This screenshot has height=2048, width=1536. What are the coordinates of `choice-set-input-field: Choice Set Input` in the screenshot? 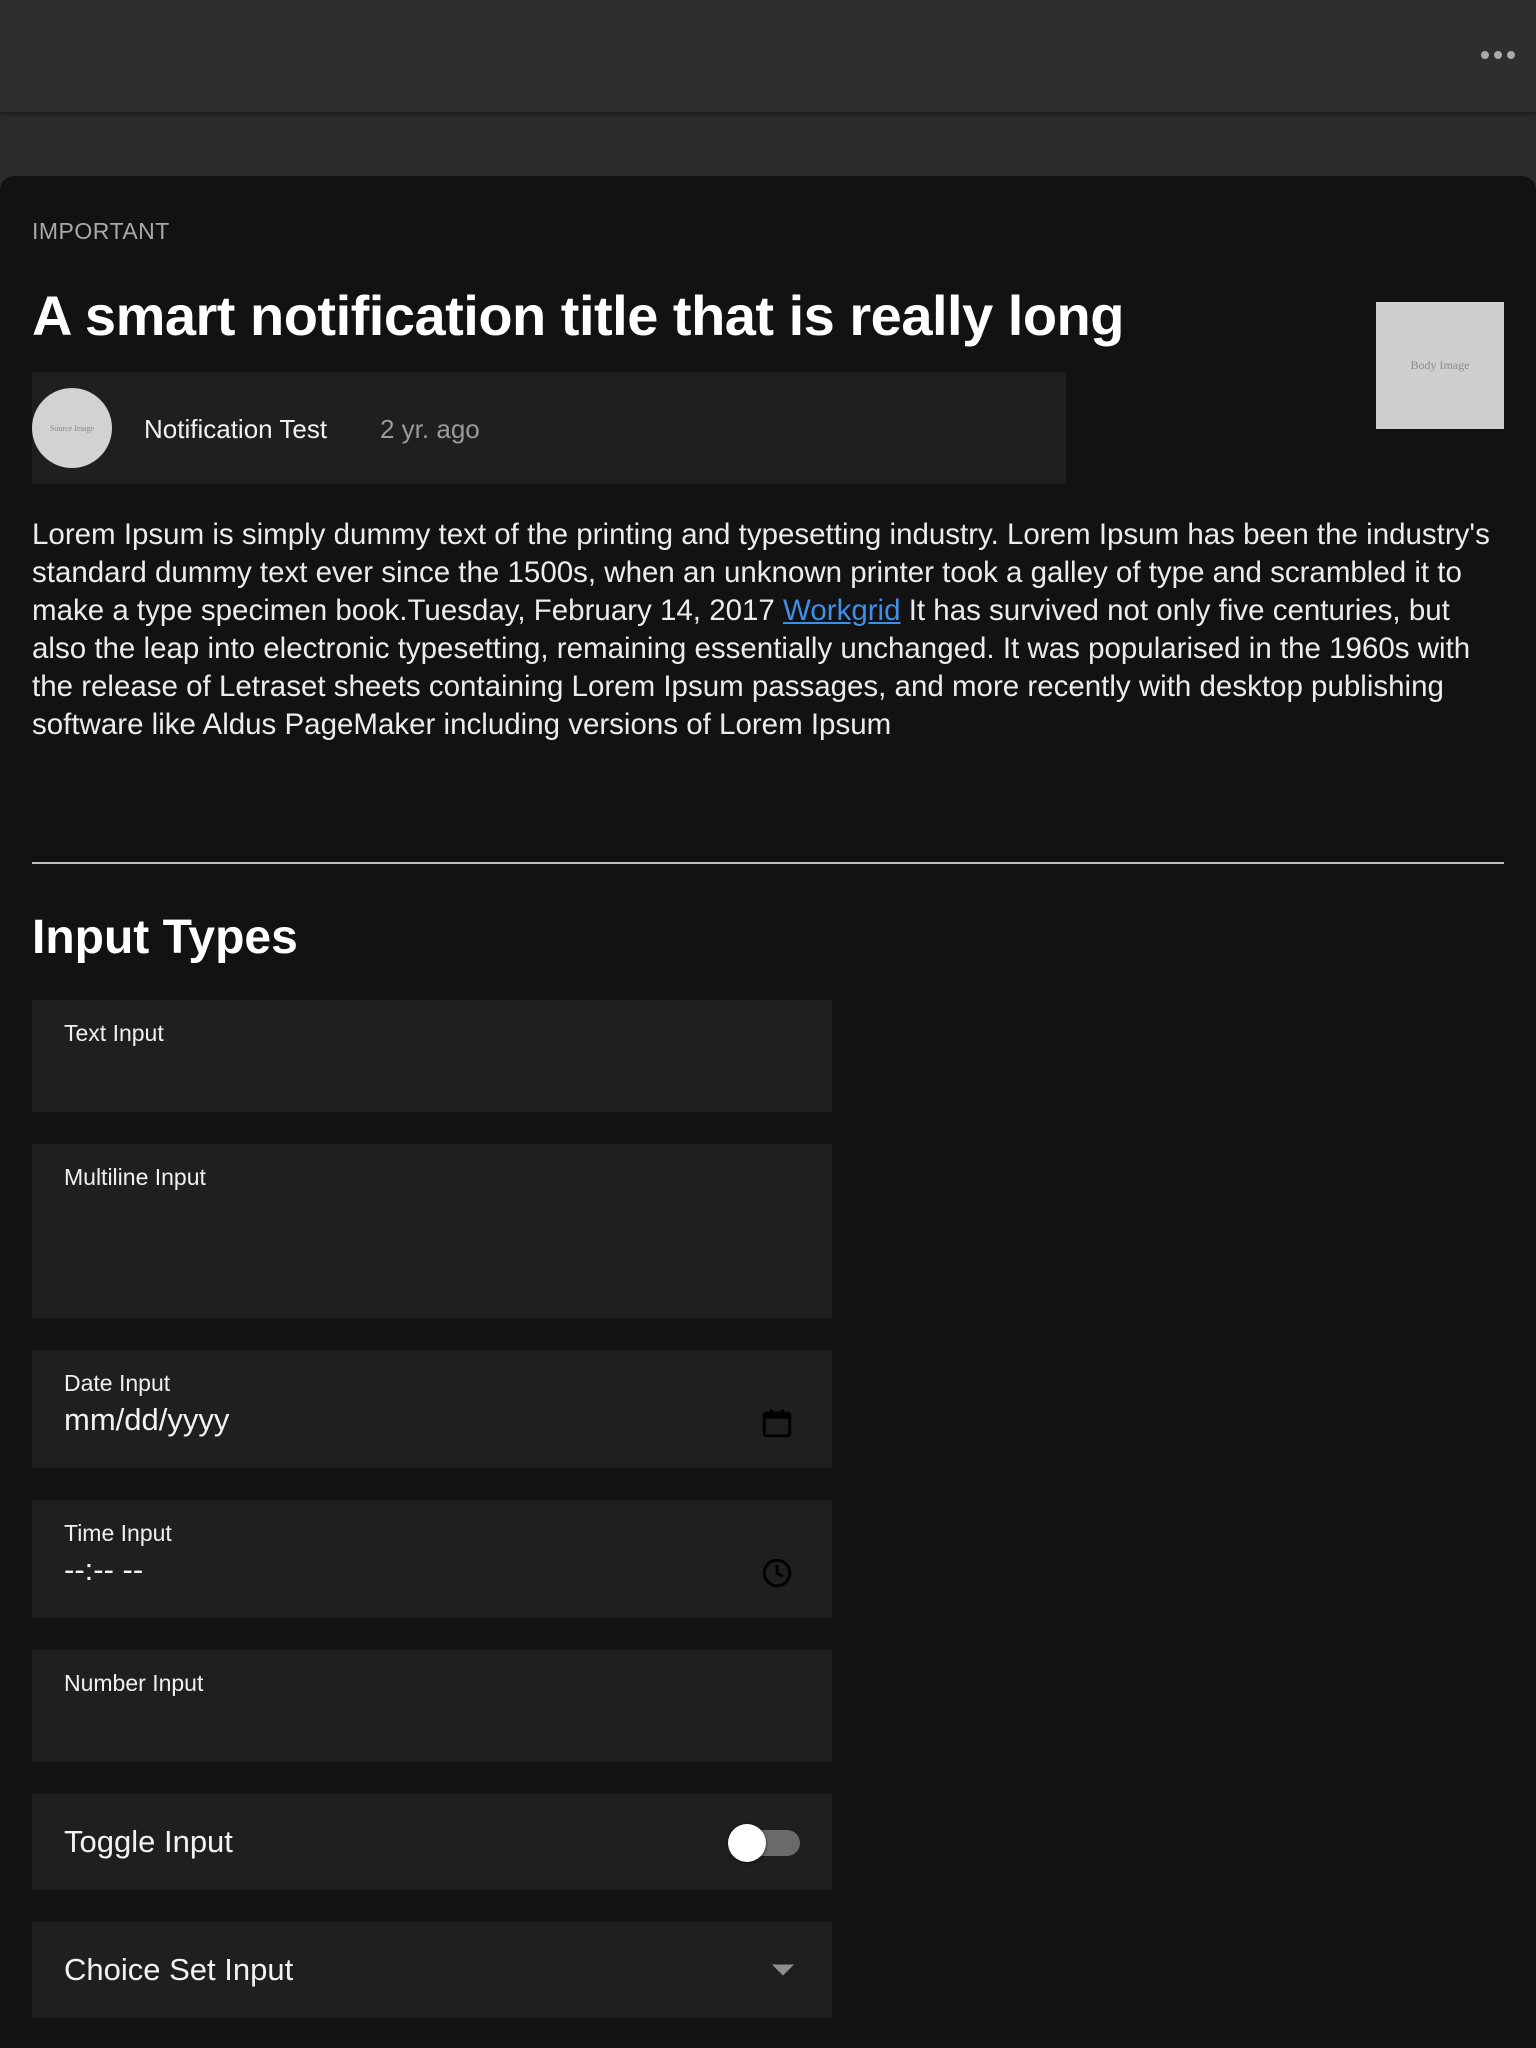 It's located at (432, 1970).